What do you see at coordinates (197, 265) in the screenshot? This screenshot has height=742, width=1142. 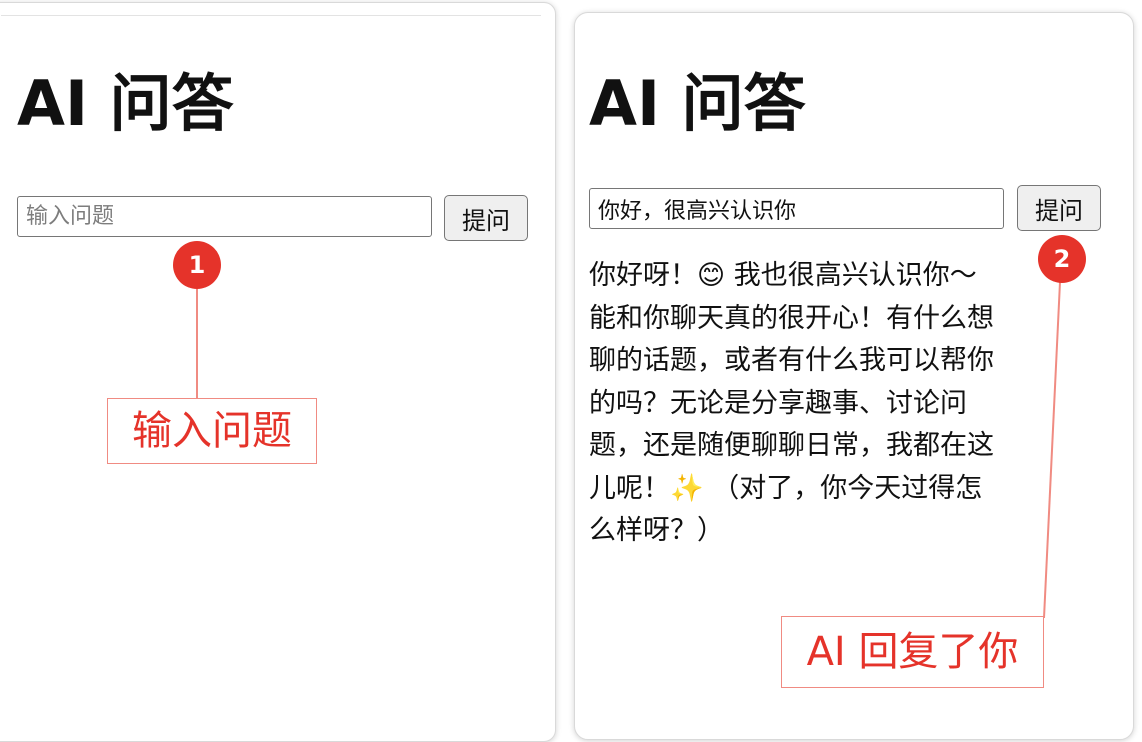 I see `annotation-badge-1: 1` at bounding box center [197, 265].